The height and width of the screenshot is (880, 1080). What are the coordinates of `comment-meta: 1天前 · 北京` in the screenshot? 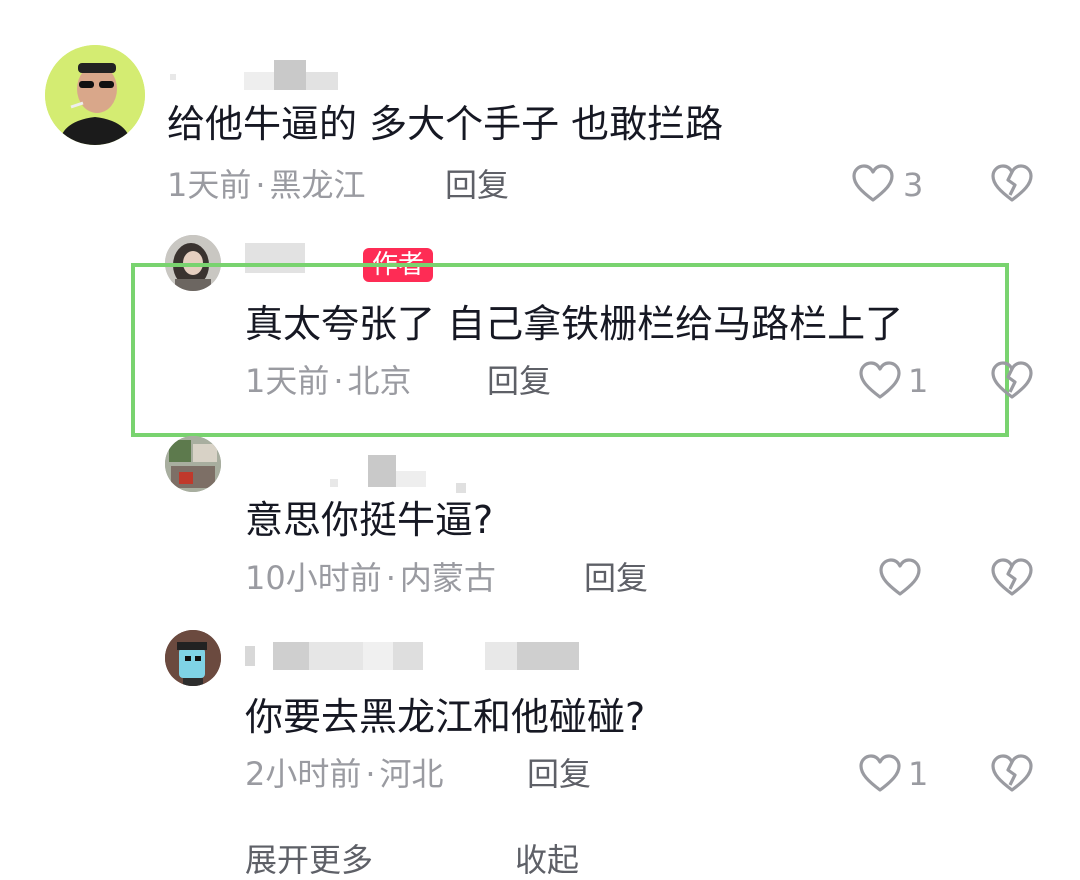 It's located at (328, 381).